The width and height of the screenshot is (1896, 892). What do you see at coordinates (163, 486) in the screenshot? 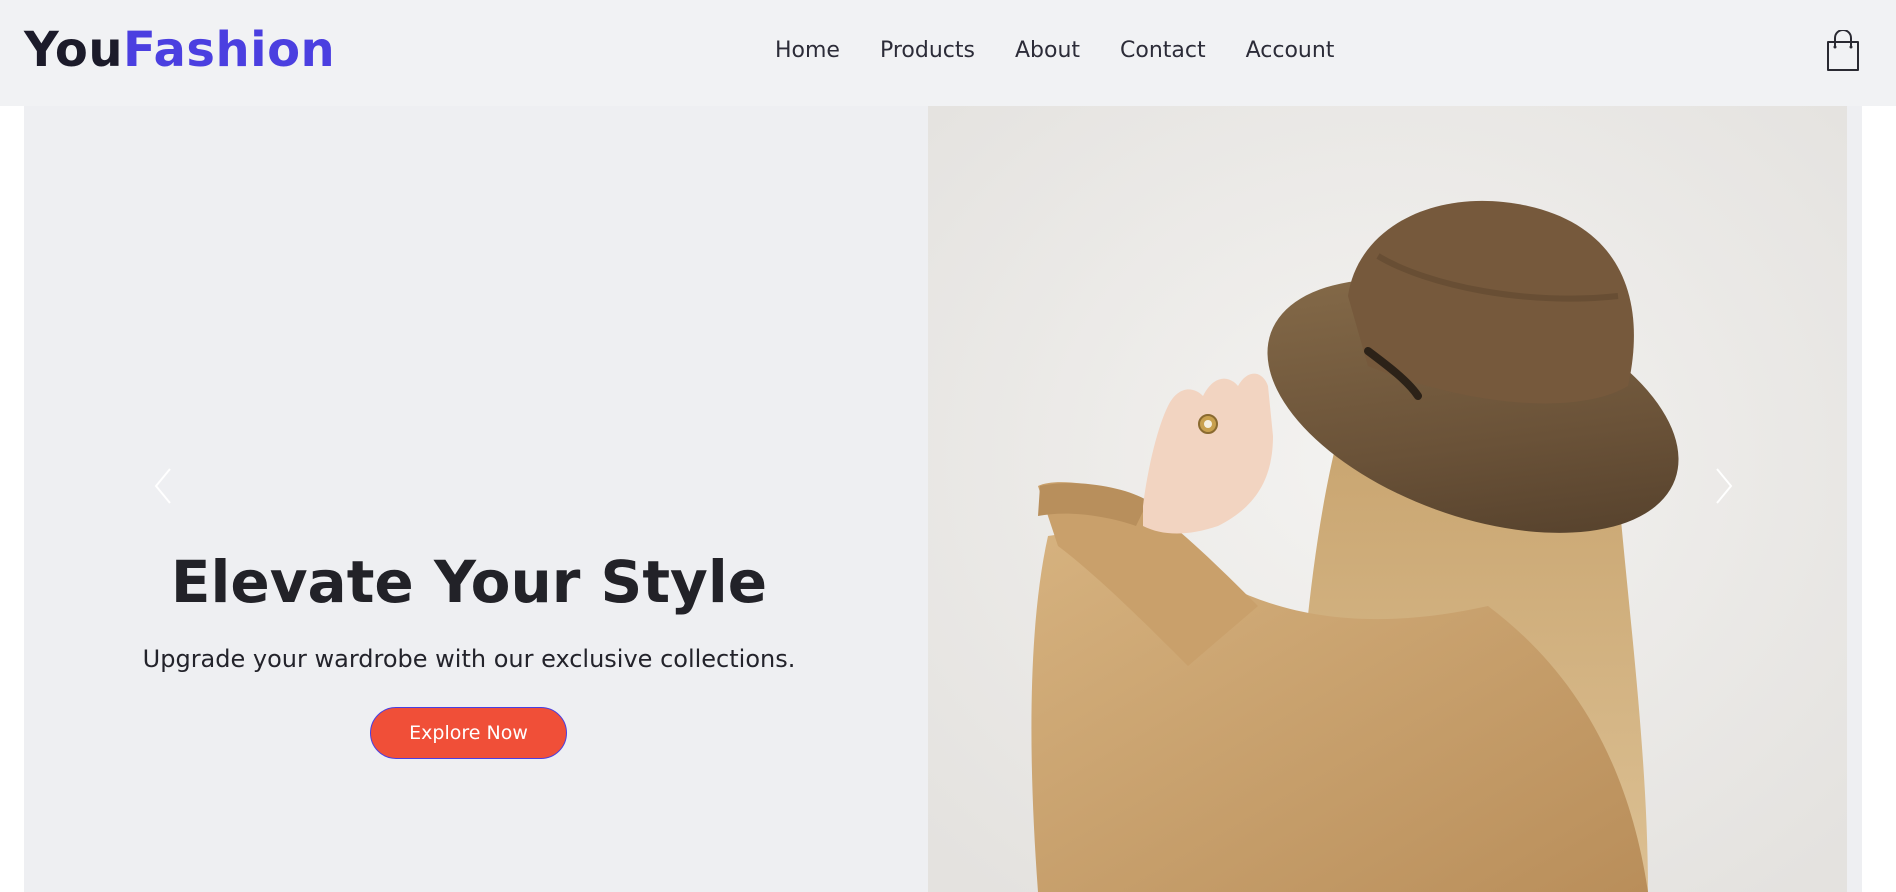
I see `chevron-left-icon` at bounding box center [163, 486].